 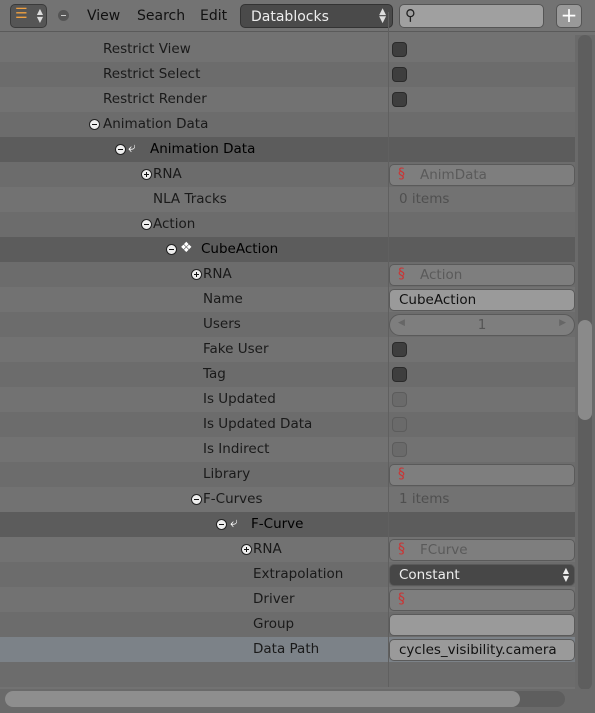 I want to click on number-value: 1, so click(x=482, y=325).